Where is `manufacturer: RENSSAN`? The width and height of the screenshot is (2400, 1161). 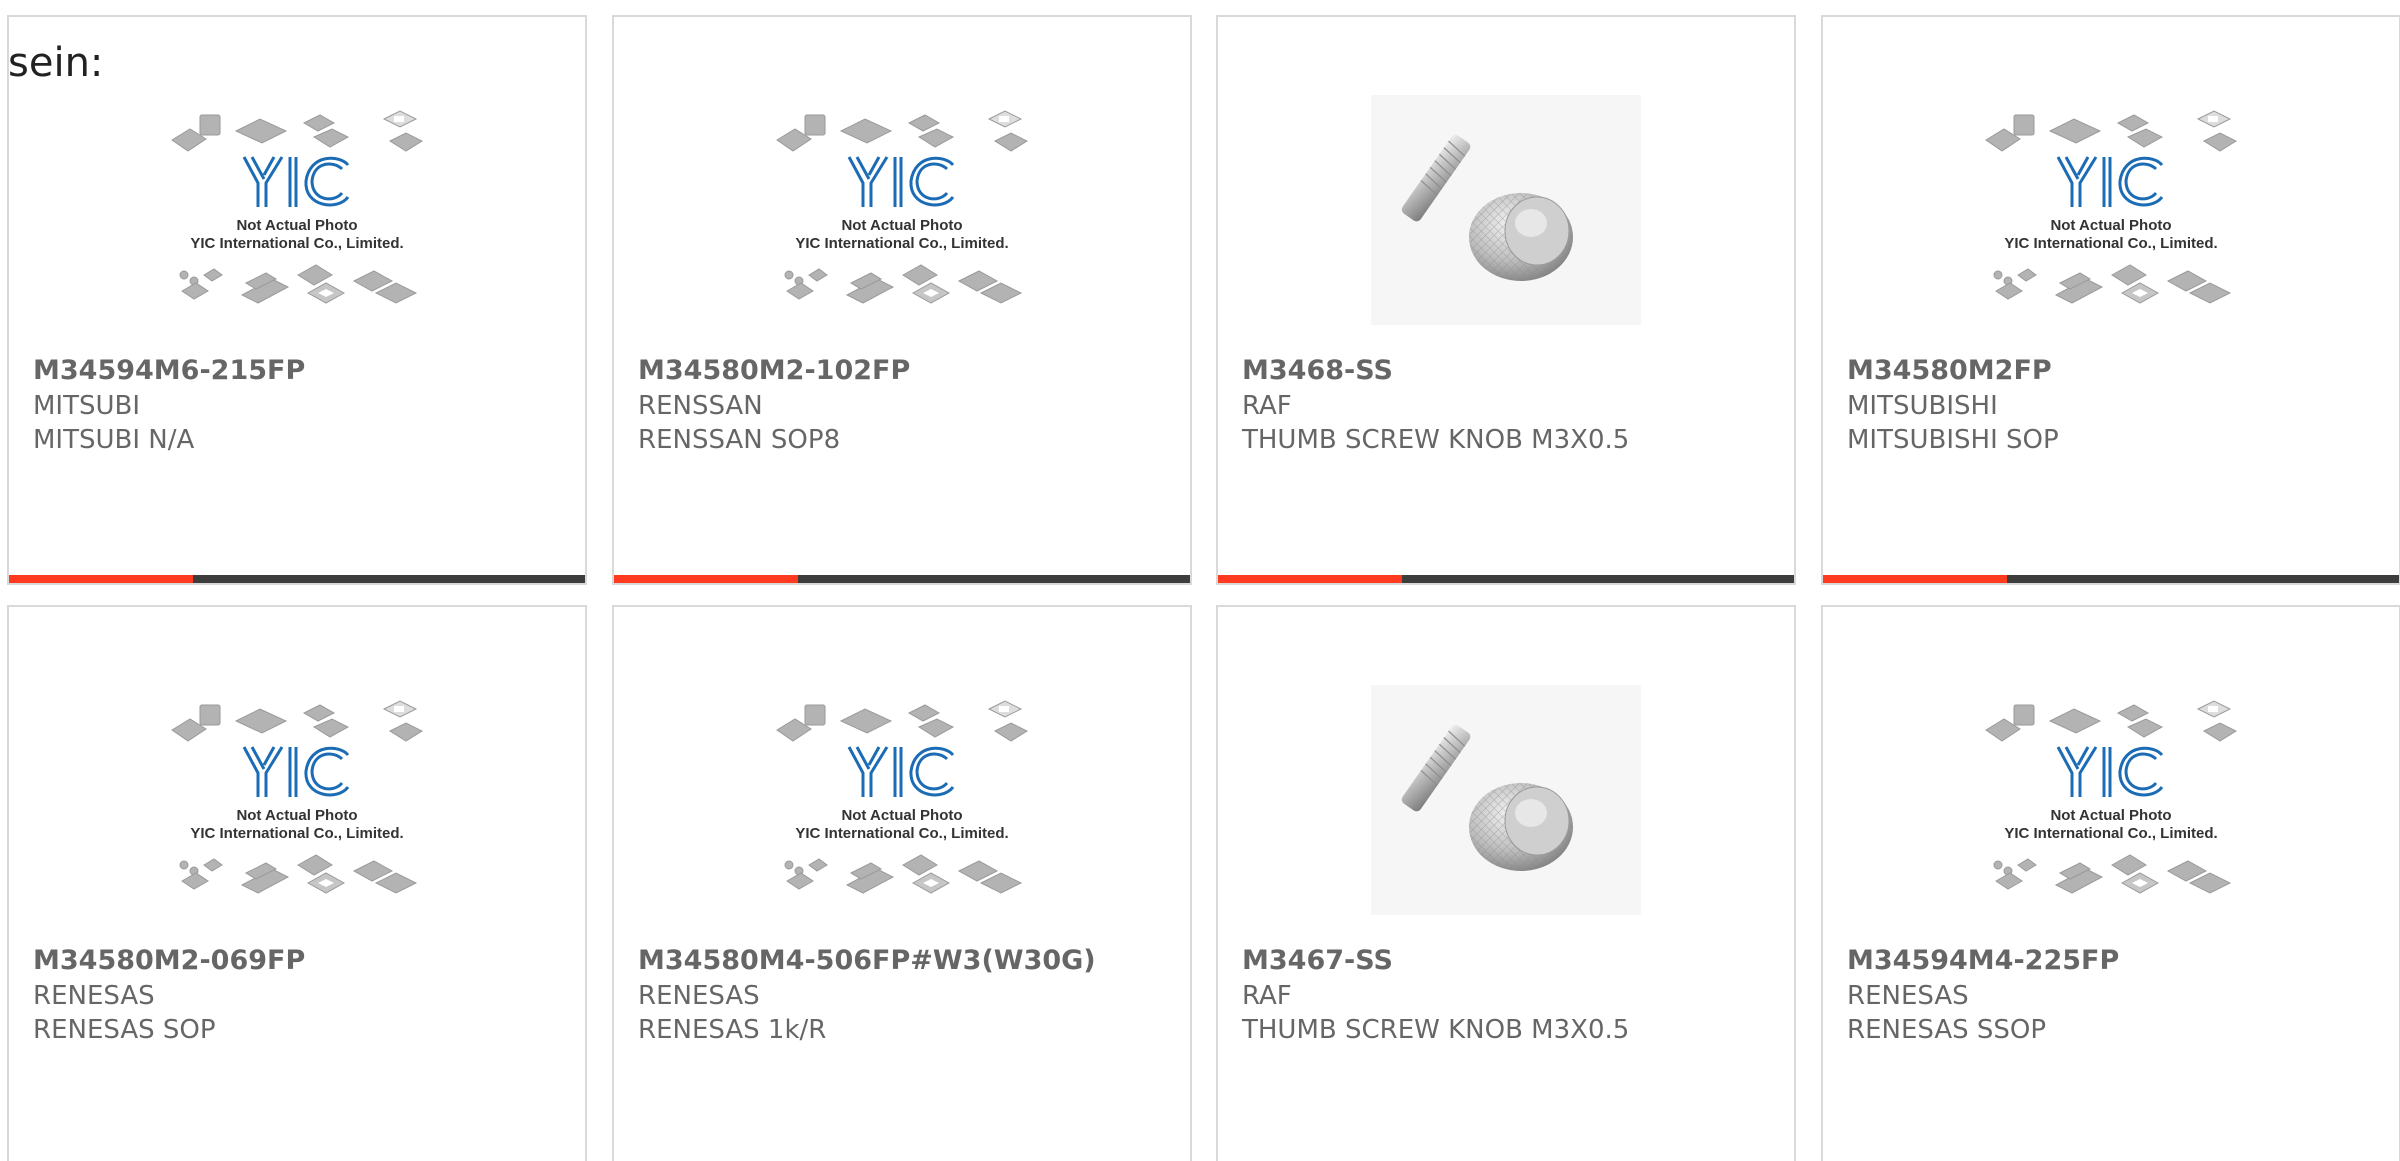 manufacturer: RENSSAN is located at coordinates (700, 406).